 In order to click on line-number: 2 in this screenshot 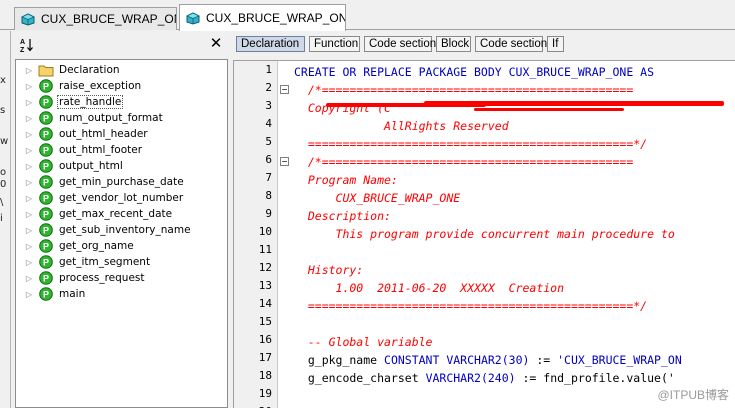, I will do `click(268, 87)`.